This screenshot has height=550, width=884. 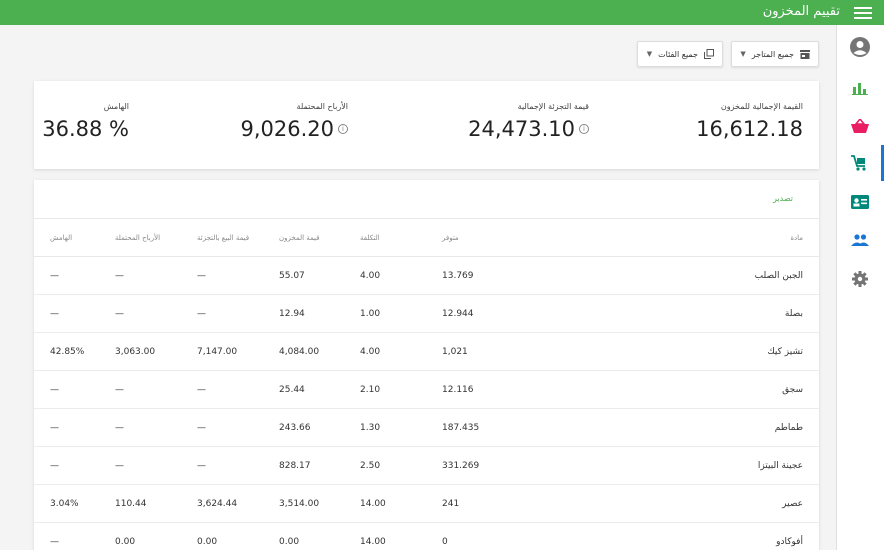 What do you see at coordinates (761, 106) in the screenshot?
I see `total-inventory-label: القيمة الإجمالية للمخزون` at bounding box center [761, 106].